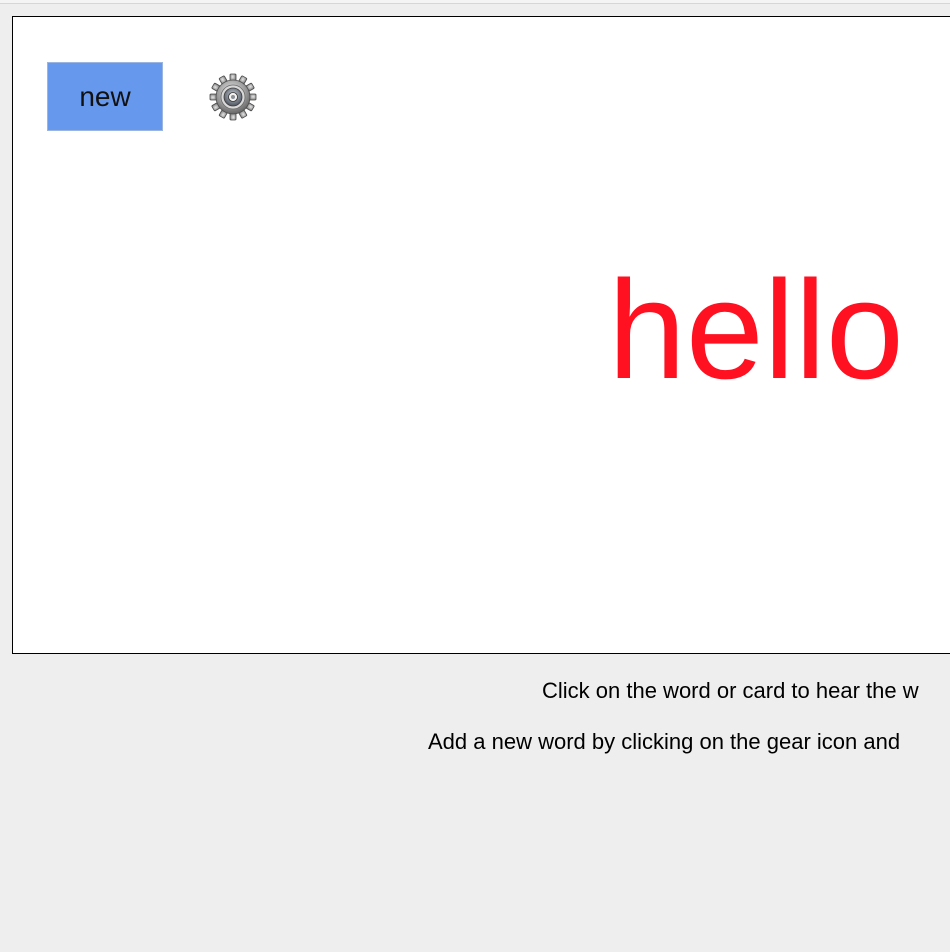  What do you see at coordinates (233, 97) in the screenshot?
I see `gear-icon` at bounding box center [233, 97].